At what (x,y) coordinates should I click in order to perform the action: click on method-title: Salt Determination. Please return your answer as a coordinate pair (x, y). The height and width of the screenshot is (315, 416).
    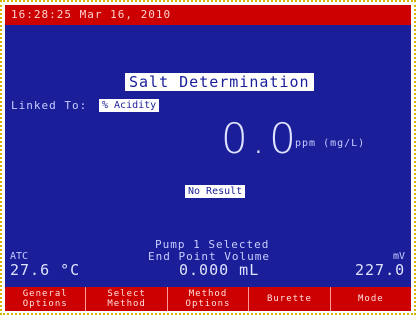
    Looking at the image, I should click on (219, 82).